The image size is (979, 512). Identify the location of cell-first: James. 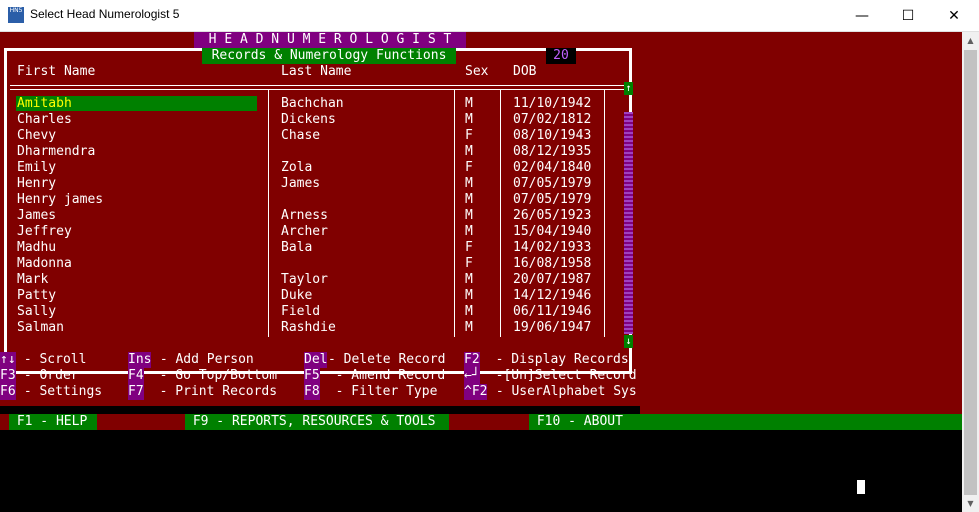
(37, 215).